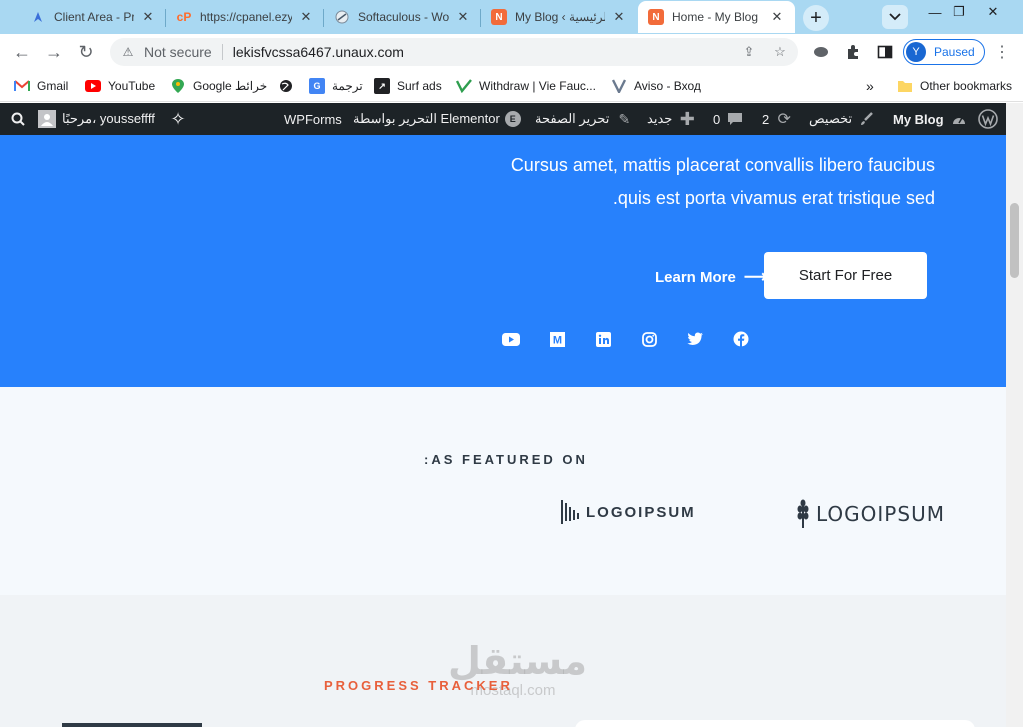 This screenshot has height=727, width=1023. I want to click on instagram-icon, so click(649, 339).